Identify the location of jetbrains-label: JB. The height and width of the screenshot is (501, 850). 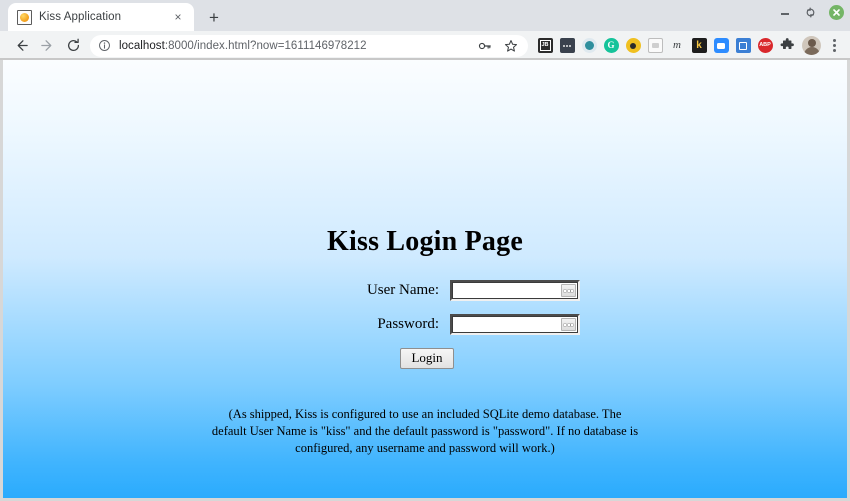
(545, 45).